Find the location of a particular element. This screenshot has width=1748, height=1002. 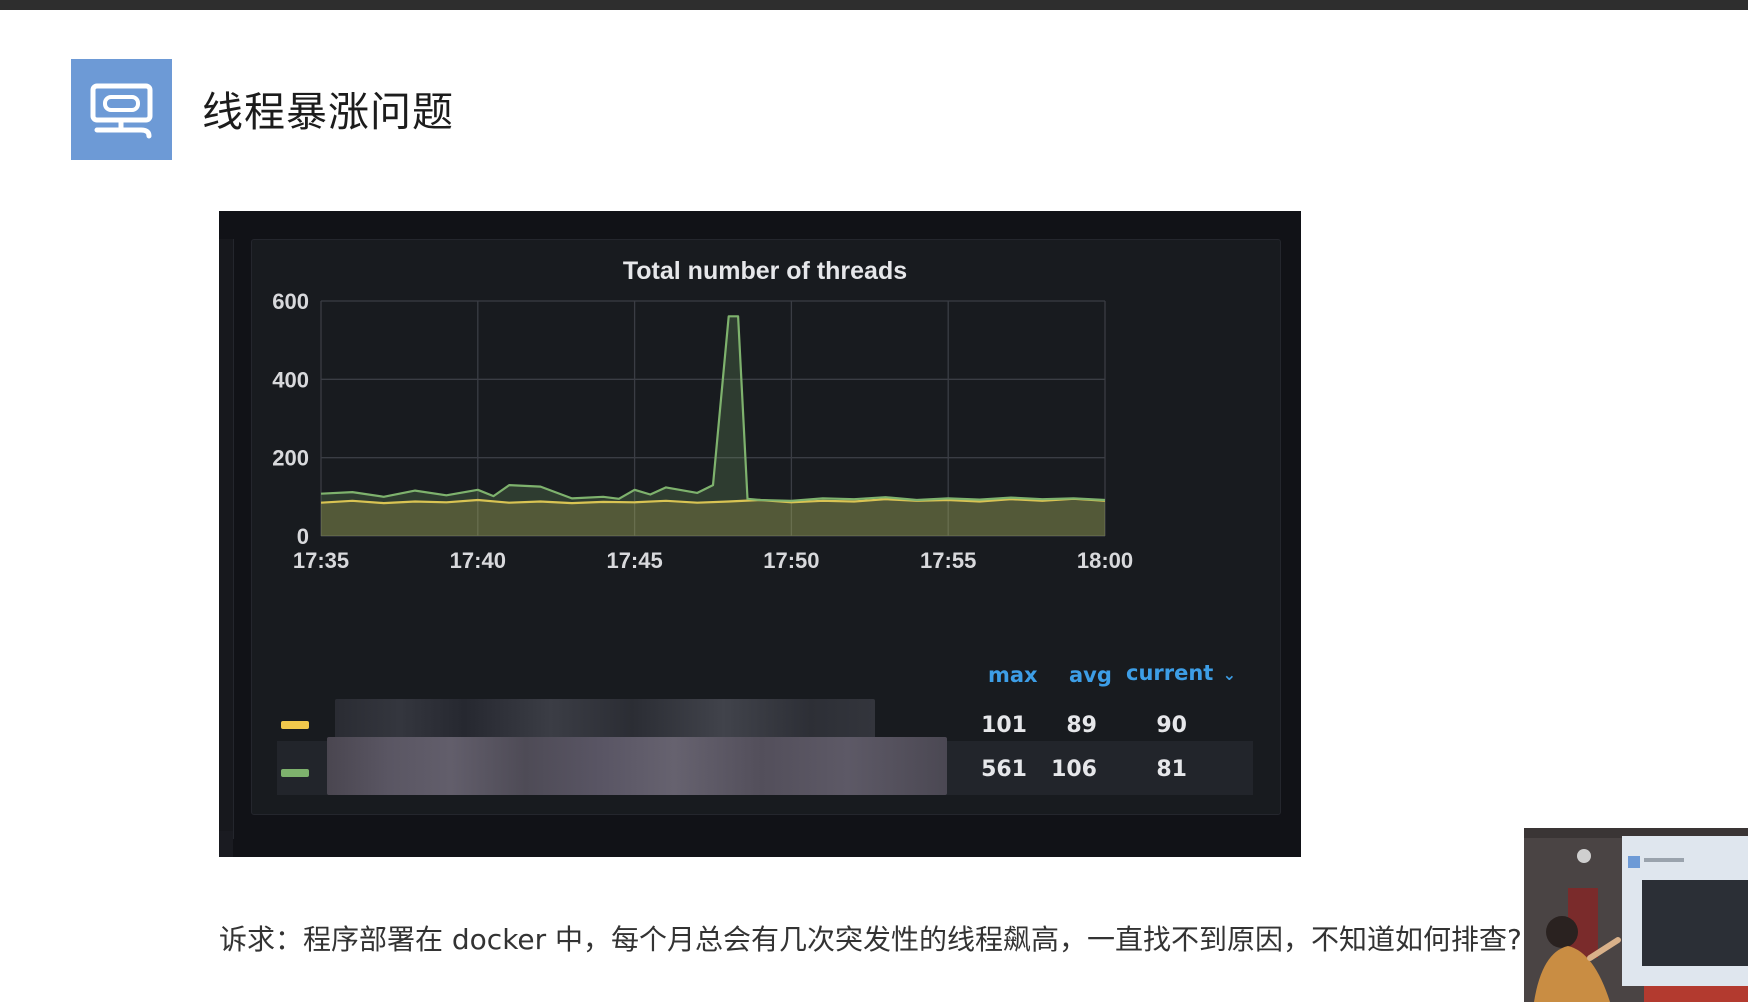

x-axis: 17:35 17:40 17:45 17:50 17:55 18:00 is located at coordinates (713, 560).